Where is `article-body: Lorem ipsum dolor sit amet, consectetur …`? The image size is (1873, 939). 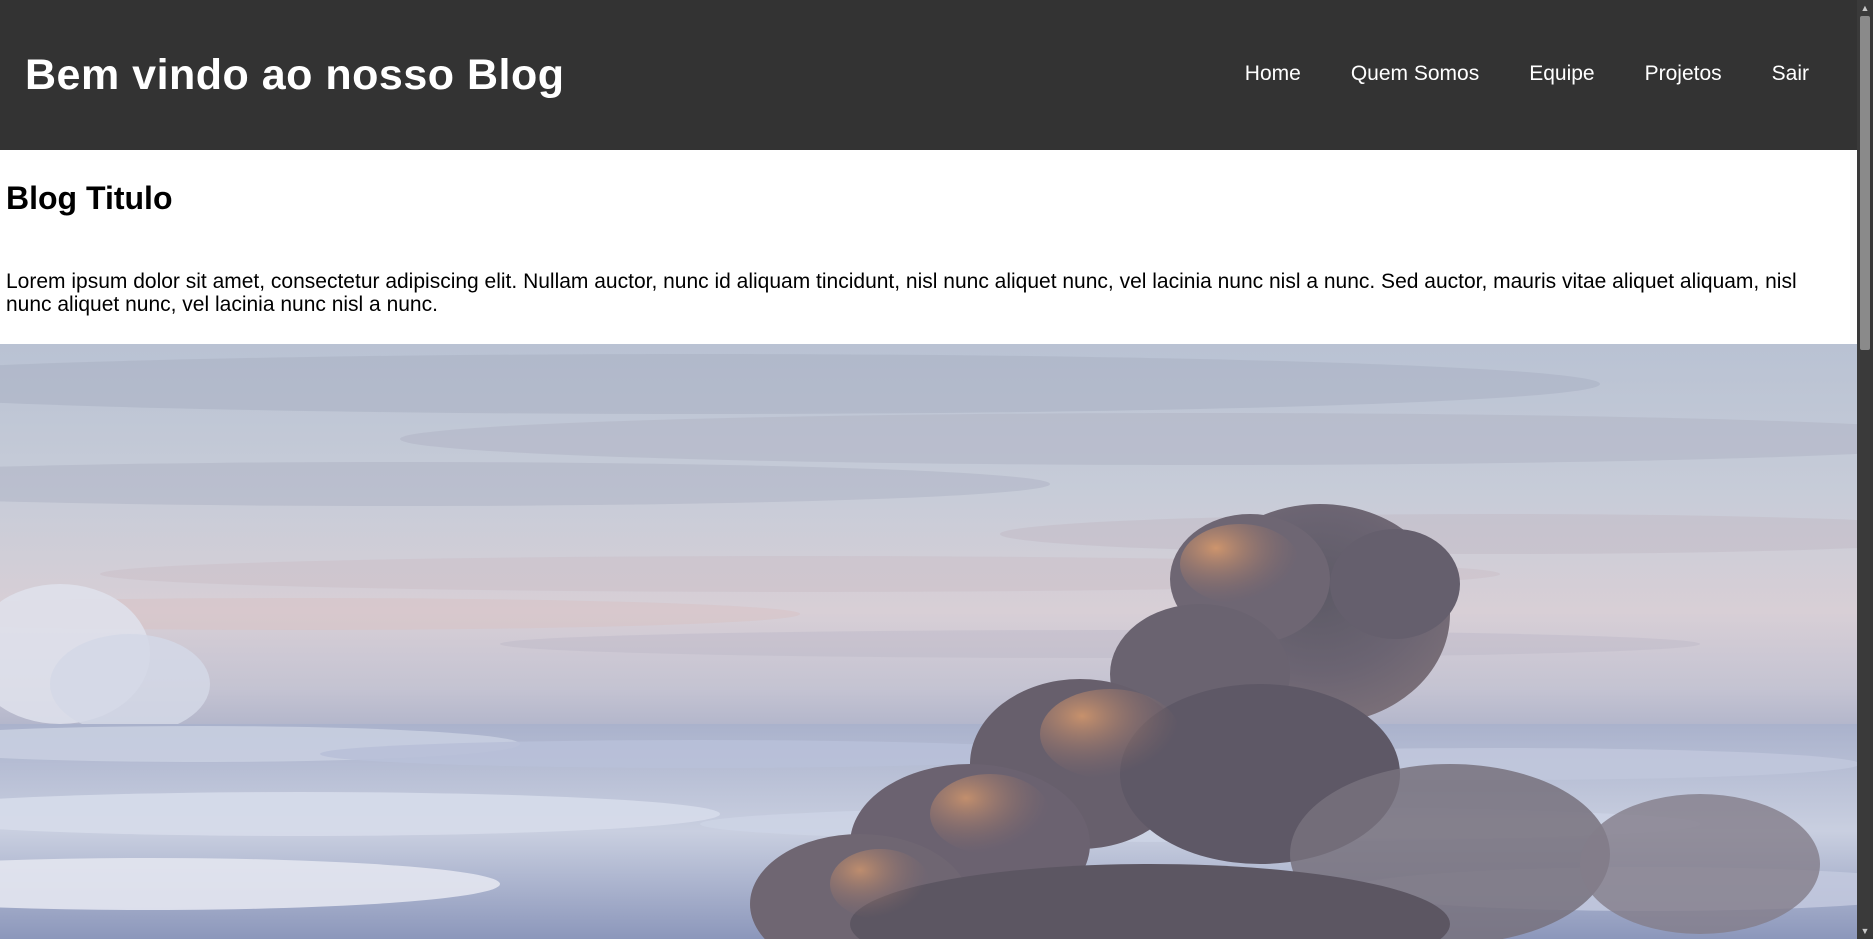 article-body: Lorem ipsum dolor sit amet, consectetur … is located at coordinates (901, 293).